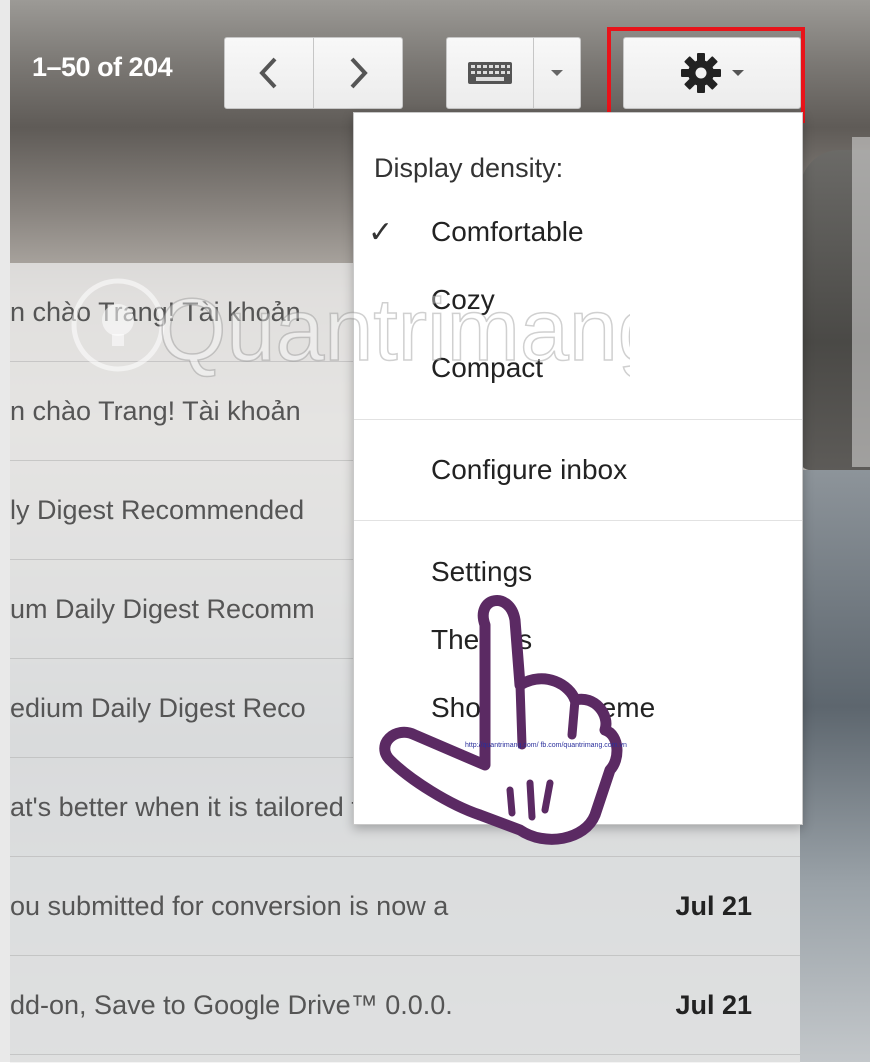  I want to click on input-tools-dropdown-button, so click(557, 73).